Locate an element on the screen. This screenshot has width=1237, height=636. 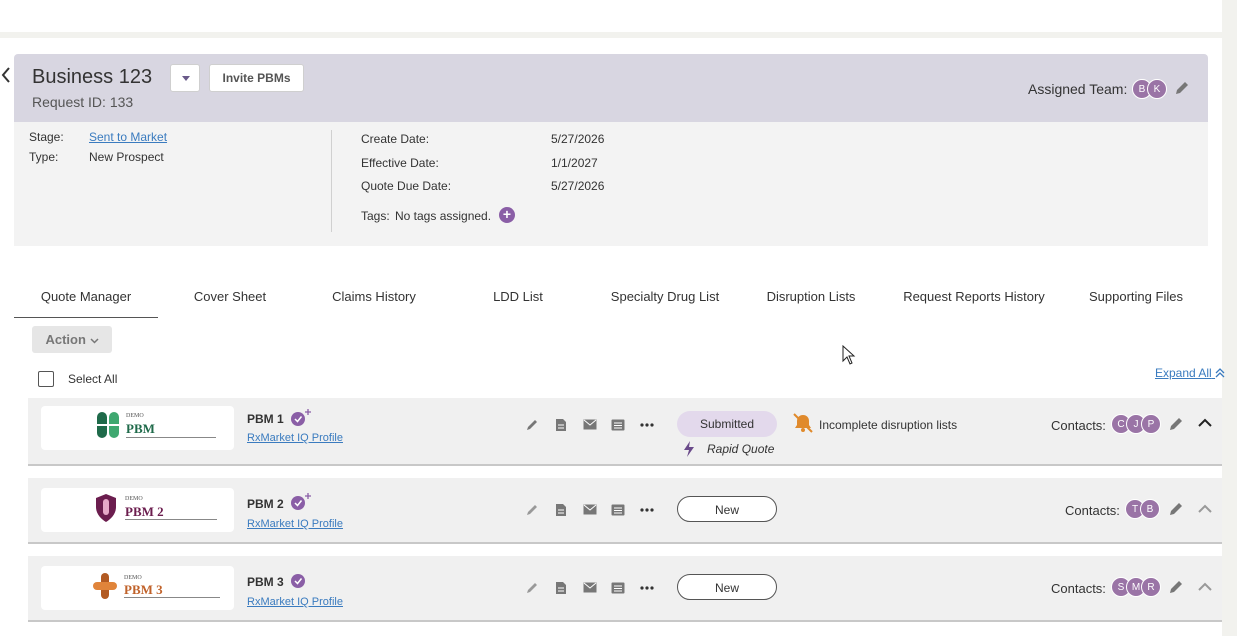
shield-logo-icon is located at coordinates (106, 508).